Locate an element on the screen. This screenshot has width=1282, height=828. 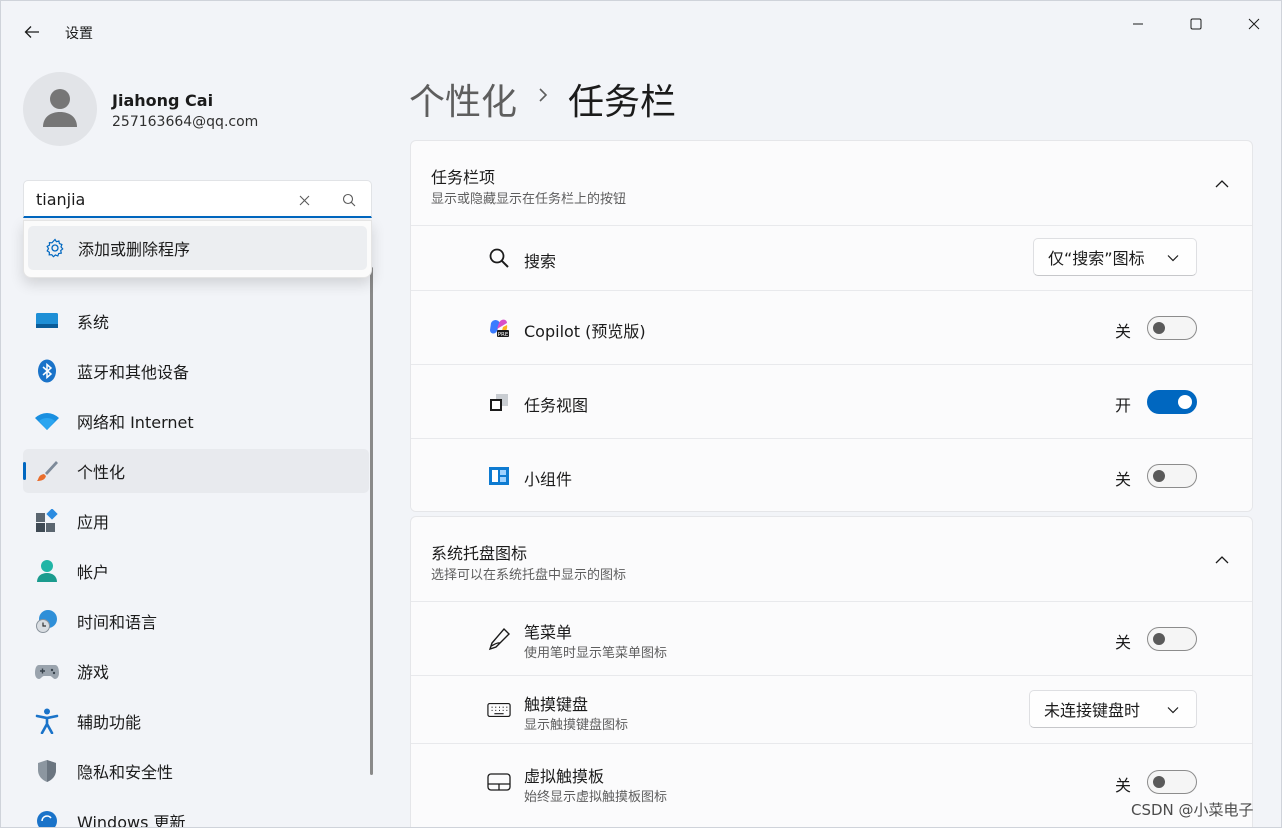
row-description: 始终显示虚拟触摸板图标 is located at coordinates (596, 797).